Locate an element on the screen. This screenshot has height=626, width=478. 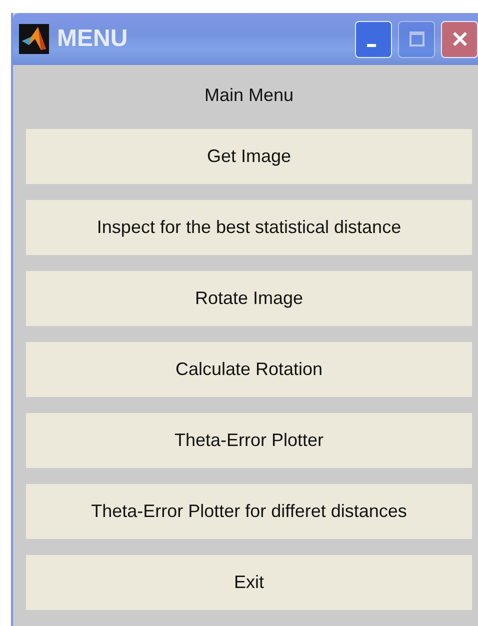
maximize-icon is located at coordinates (416, 39).